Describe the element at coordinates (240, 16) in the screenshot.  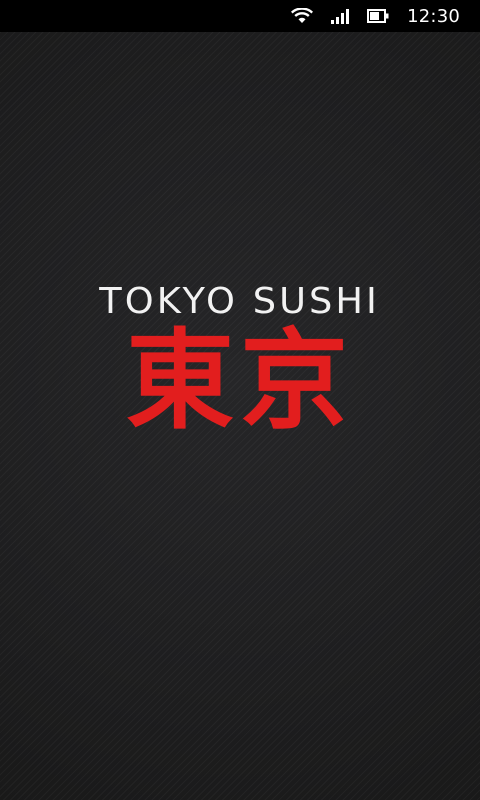
I see `status-bar: 12:30` at that location.